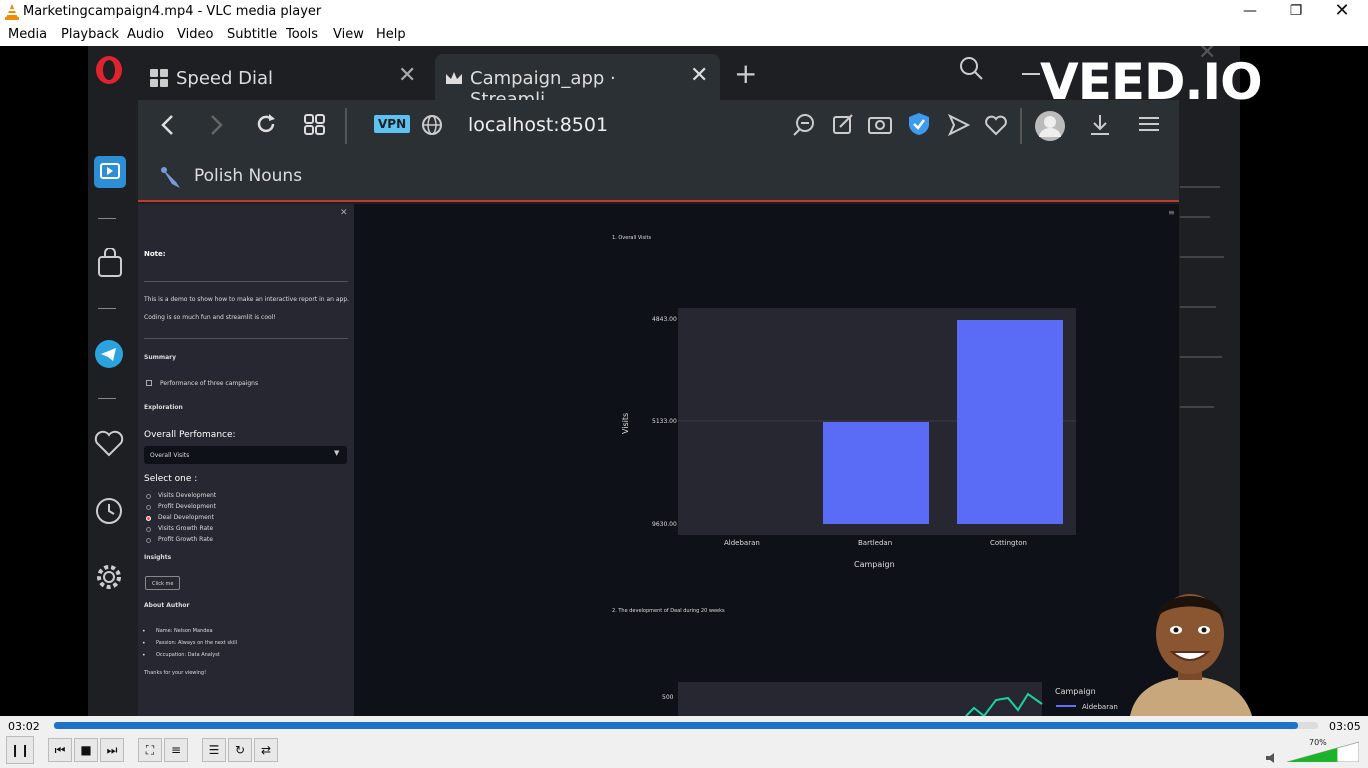 The width and height of the screenshot is (1368, 768). What do you see at coordinates (1050, 126) in the screenshot?
I see `profile-avatar-icon` at bounding box center [1050, 126].